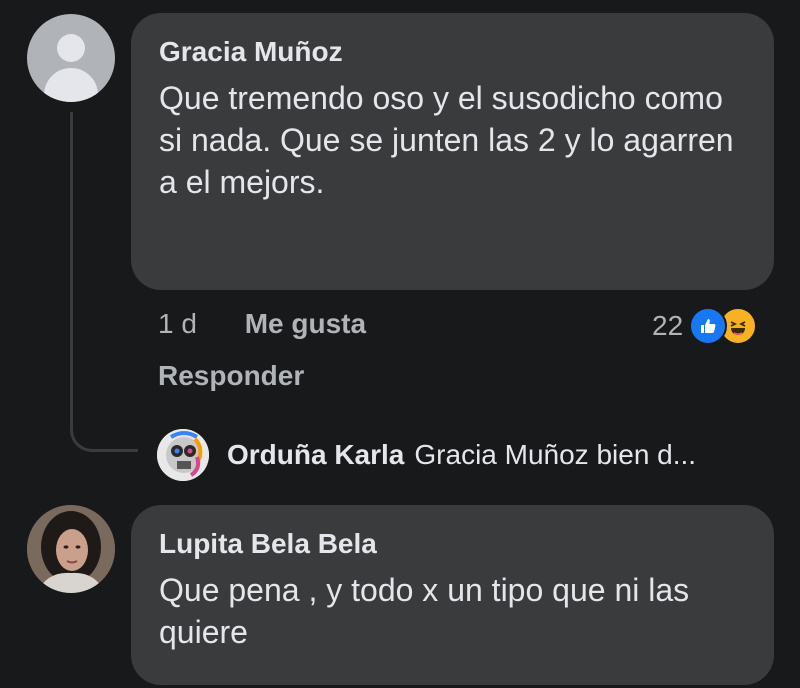 This screenshot has height=688, width=800. Describe the element at coordinates (71, 48) in the screenshot. I see `avatar-head-shape` at that location.